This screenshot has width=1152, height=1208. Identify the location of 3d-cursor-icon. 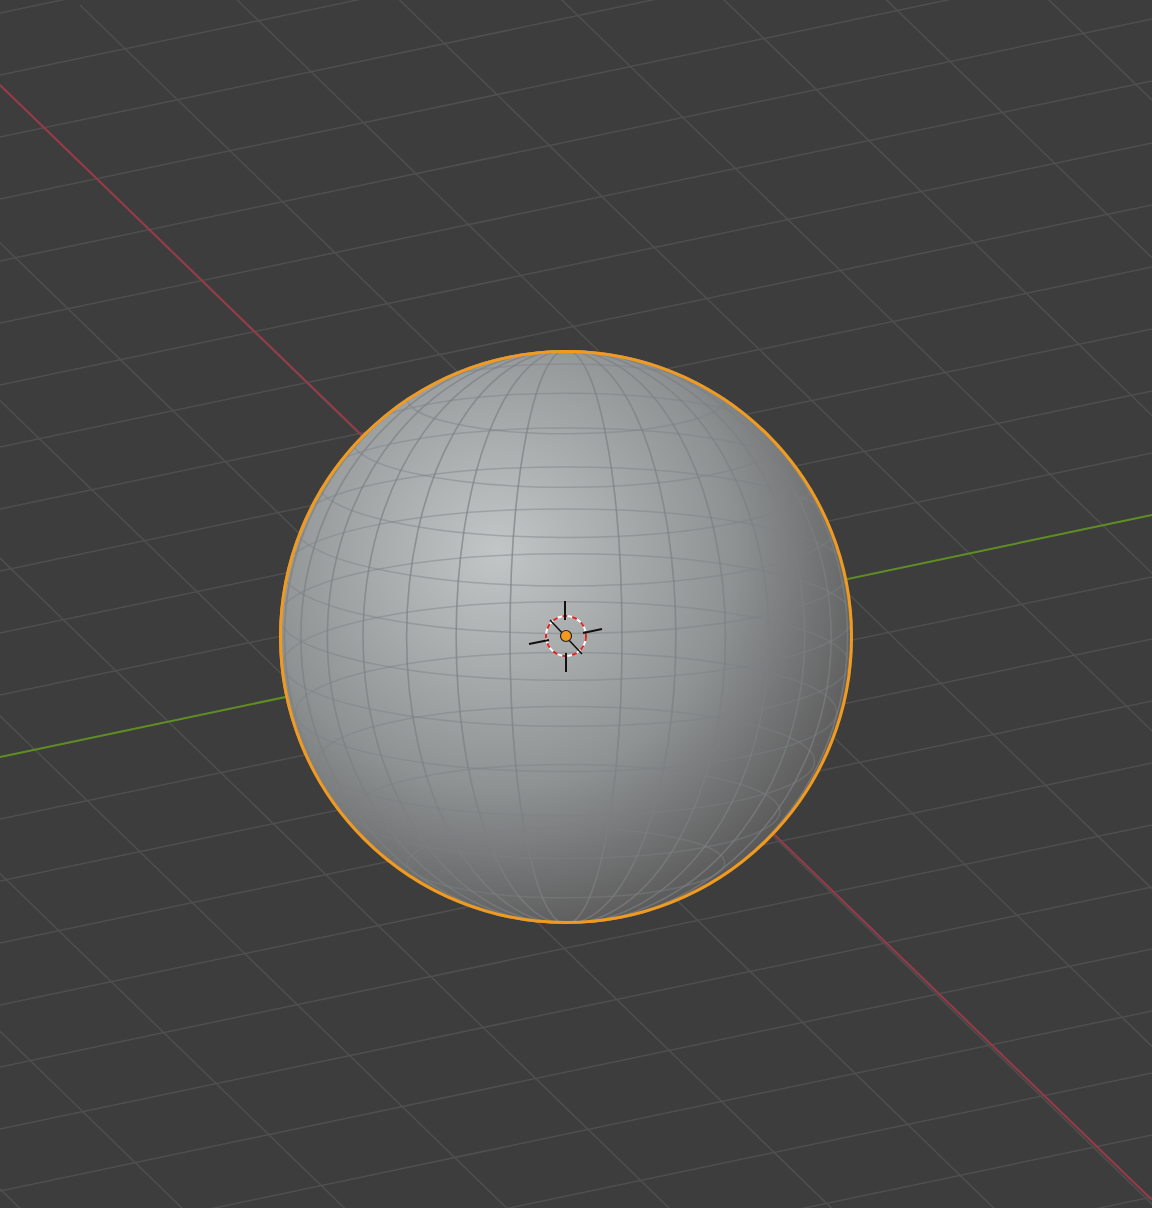
(565, 636).